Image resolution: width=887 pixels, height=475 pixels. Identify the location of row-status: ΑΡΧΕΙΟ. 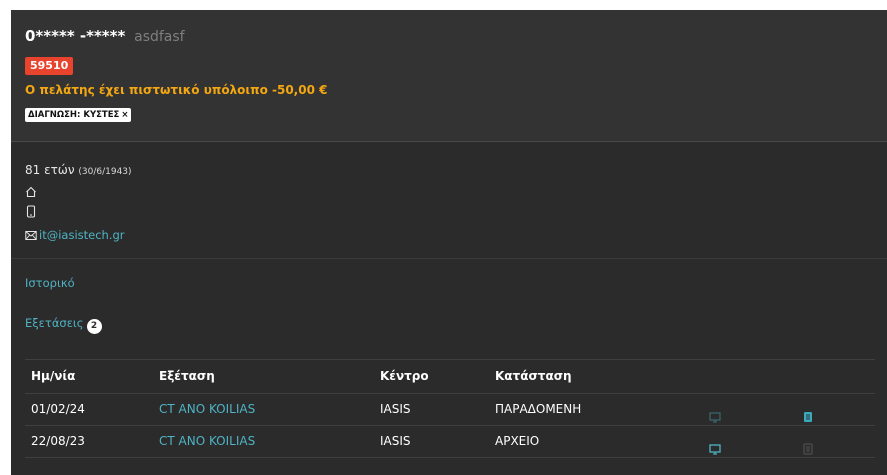
(517, 441).